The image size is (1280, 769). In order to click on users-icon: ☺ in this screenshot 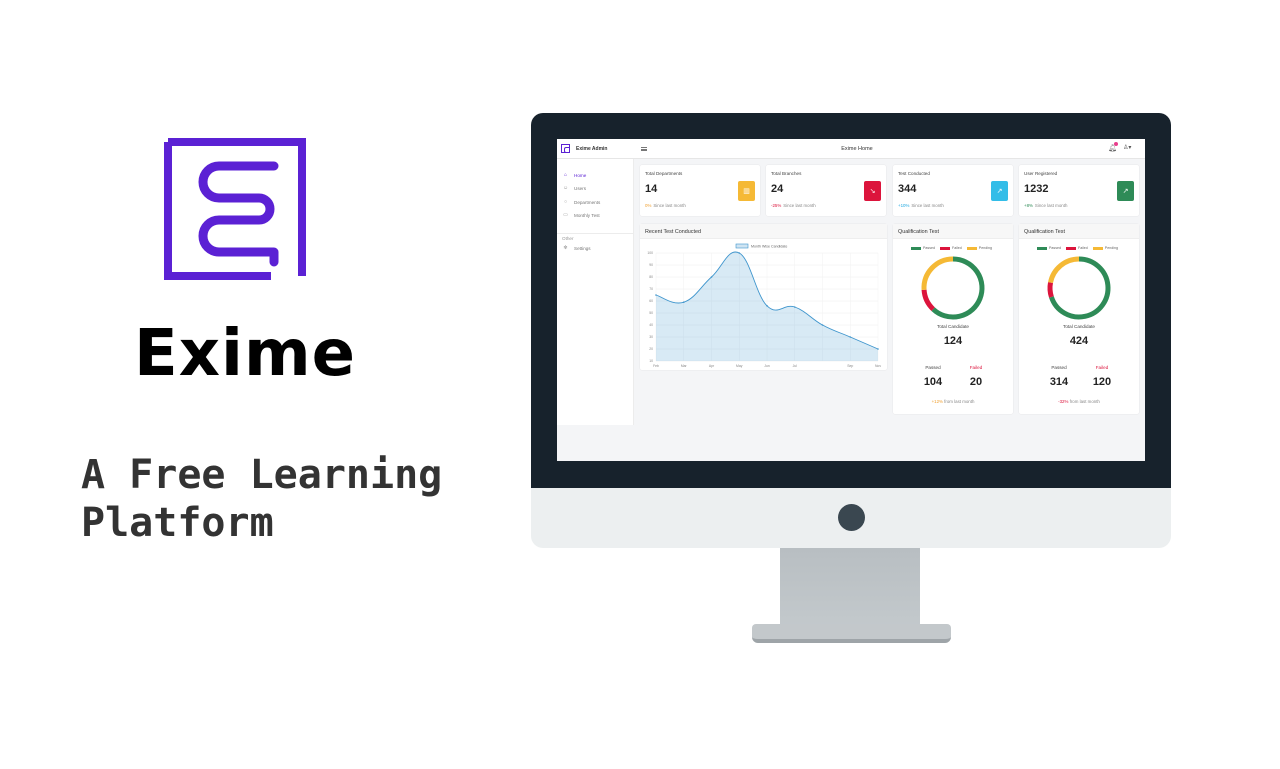, I will do `click(566, 188)`.